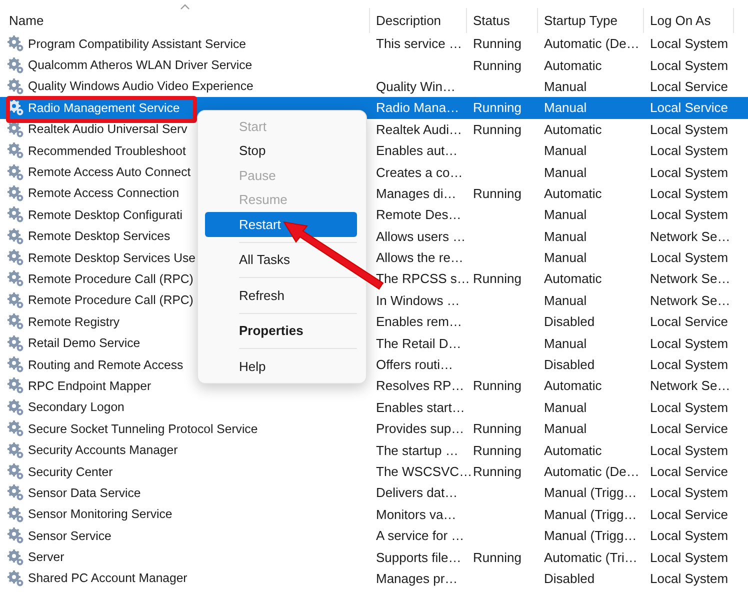 The width and height of the screenshot is (748, 597). What do you see at coordinates (689, 471) in the screenshot?
I see `table-cell-text: Local Service` at bounding box center [689, 471].